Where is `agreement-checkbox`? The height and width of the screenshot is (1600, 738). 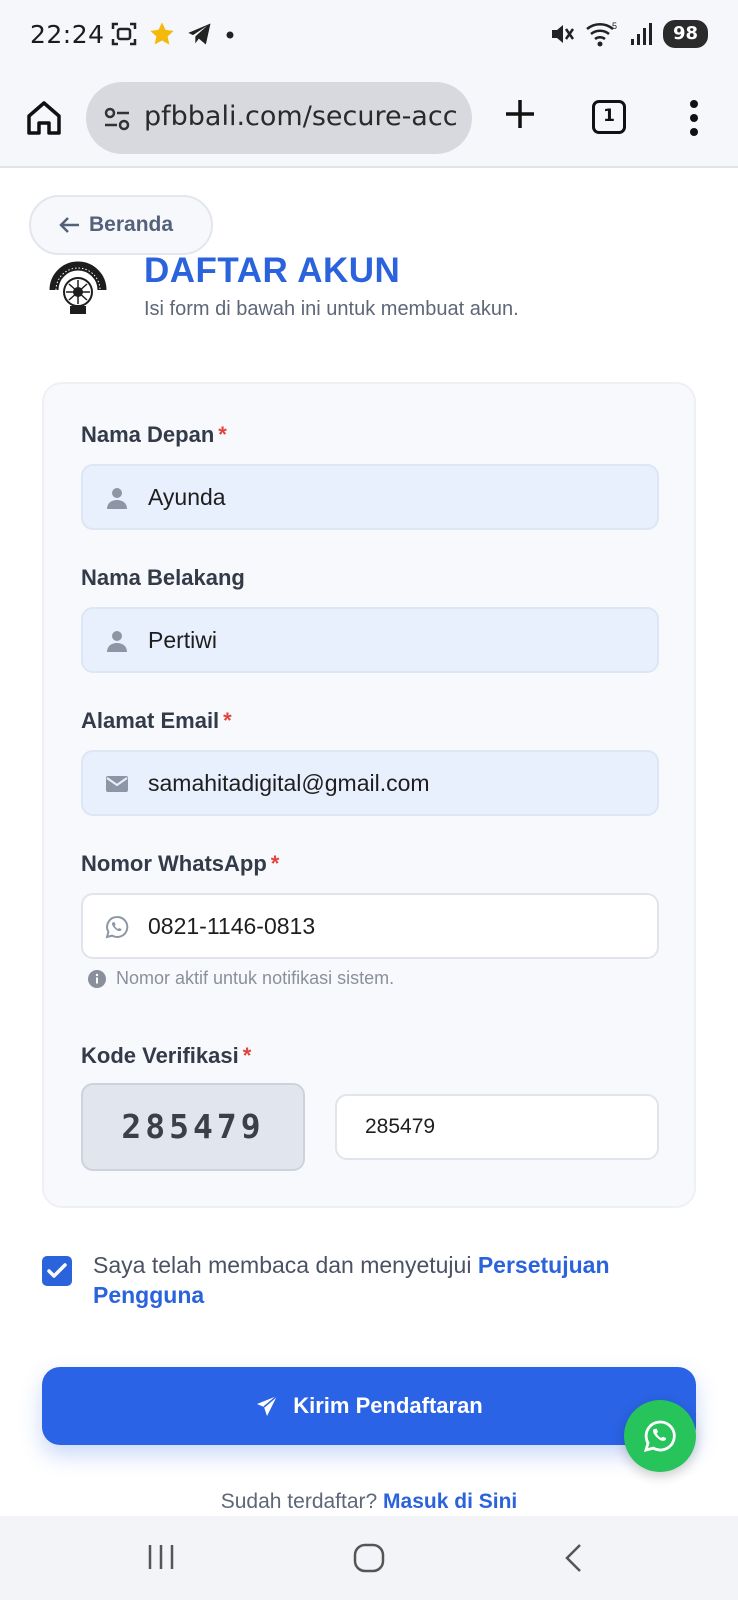
agreement-checkbox is located at coordinates (57, 1271).